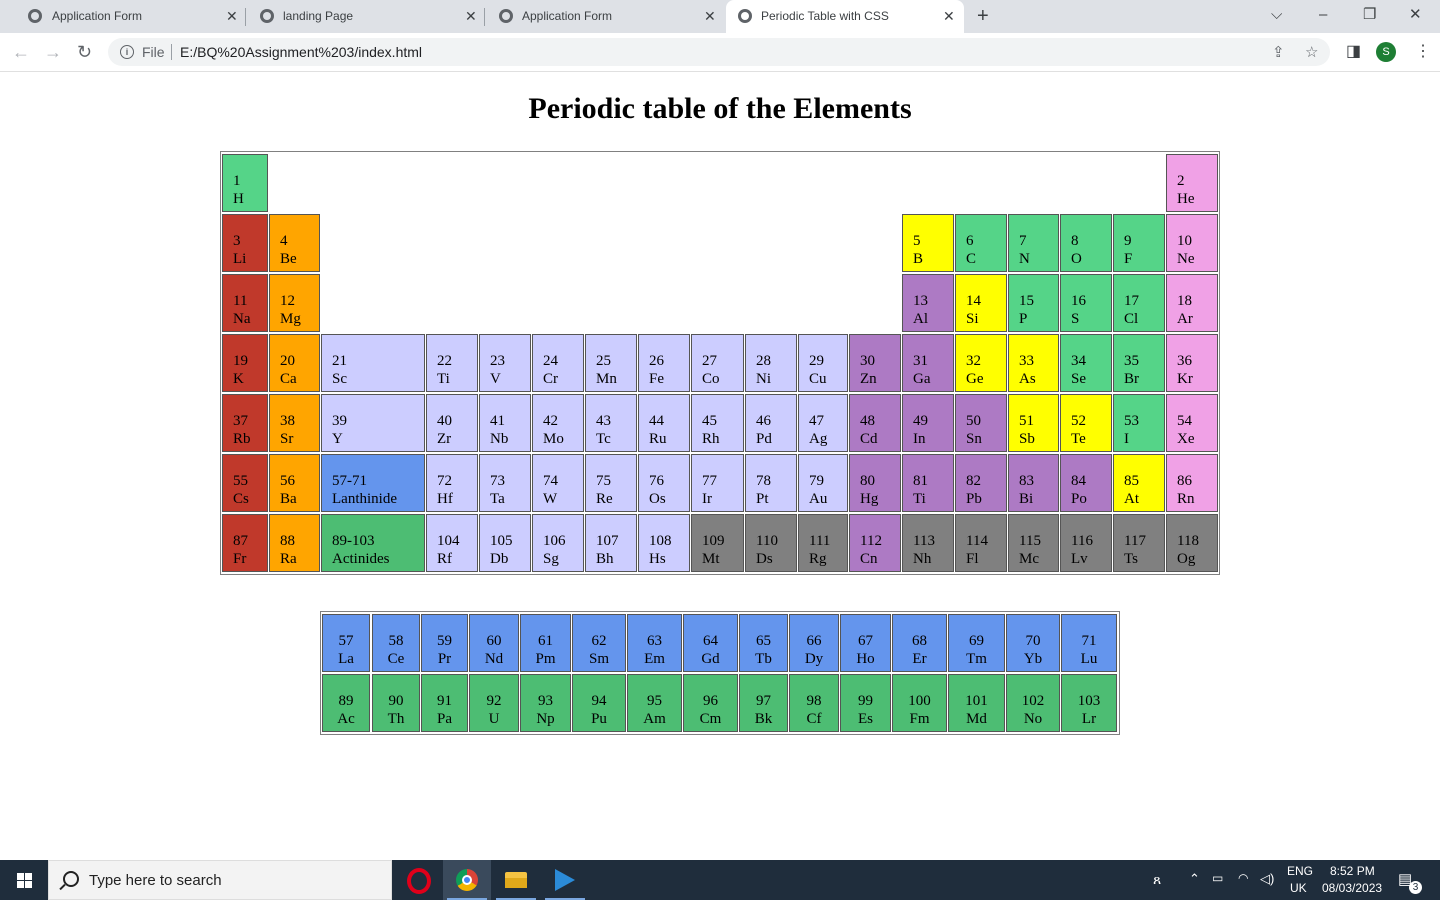 The image size is (1440, 900). What do you see at coordinates (366, 16) in the screenshot?
I see `tab-landing-page: landing Page ✕` at bounding box center [366, 16].